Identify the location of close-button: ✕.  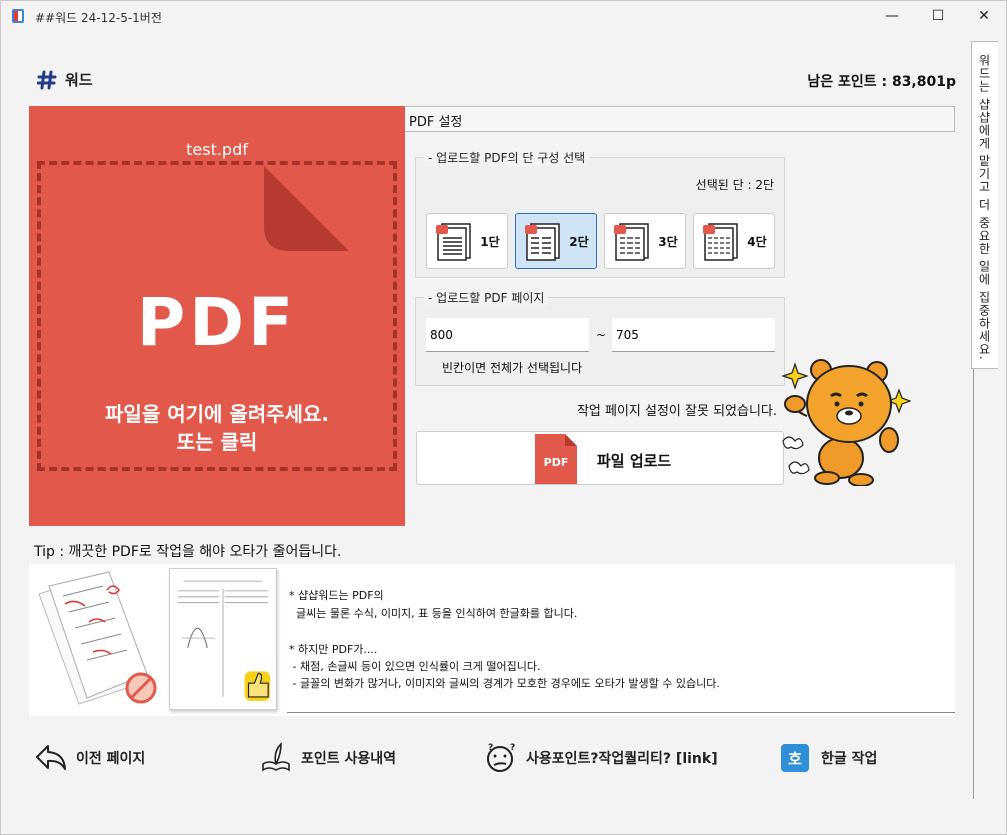
(984, 16).